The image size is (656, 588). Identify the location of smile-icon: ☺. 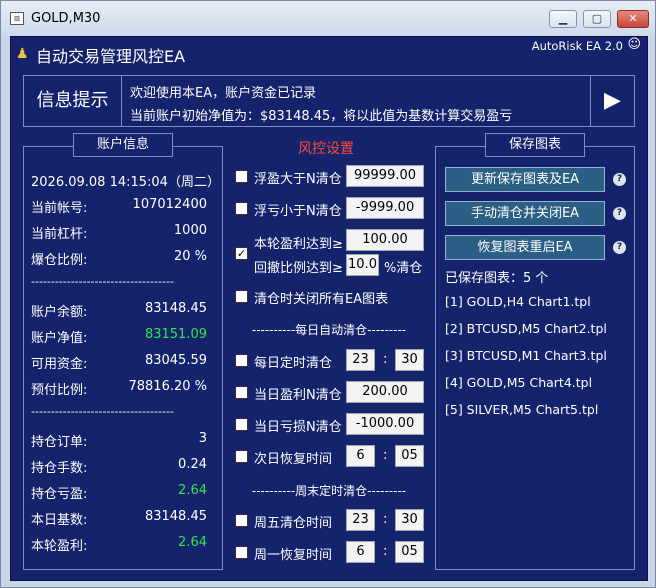
(634, 44).